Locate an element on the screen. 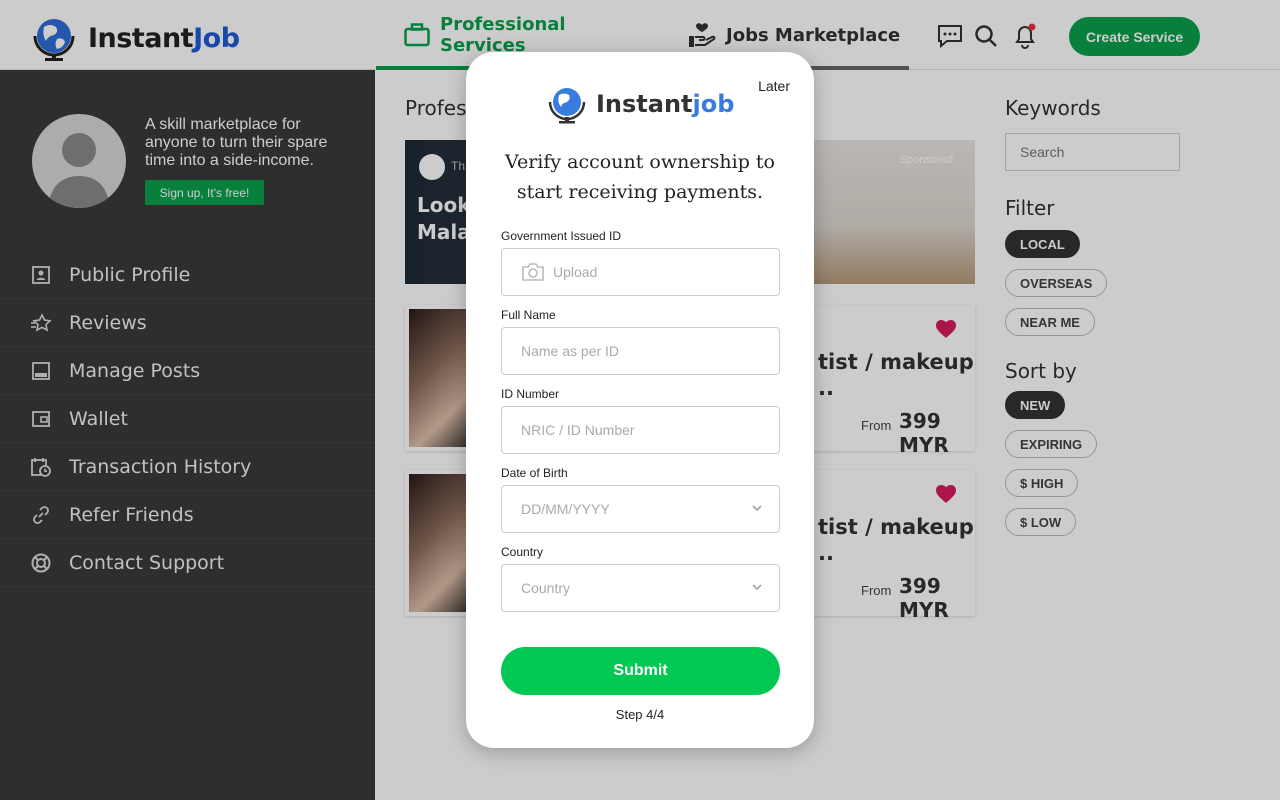 The image size is (1280, 800). modal-brand-name: Instantjob is located at coordinates (665, 104).